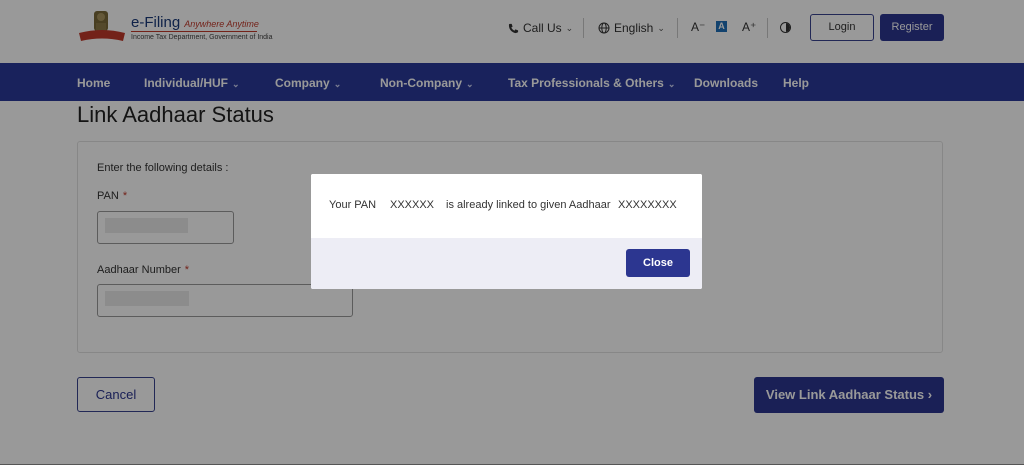 The width and height of the screenshot is (1024, 468). What do you see at coordinates (512, 466) in the screenshot?
I see `bottom-border` at bounding box center [512, 466].